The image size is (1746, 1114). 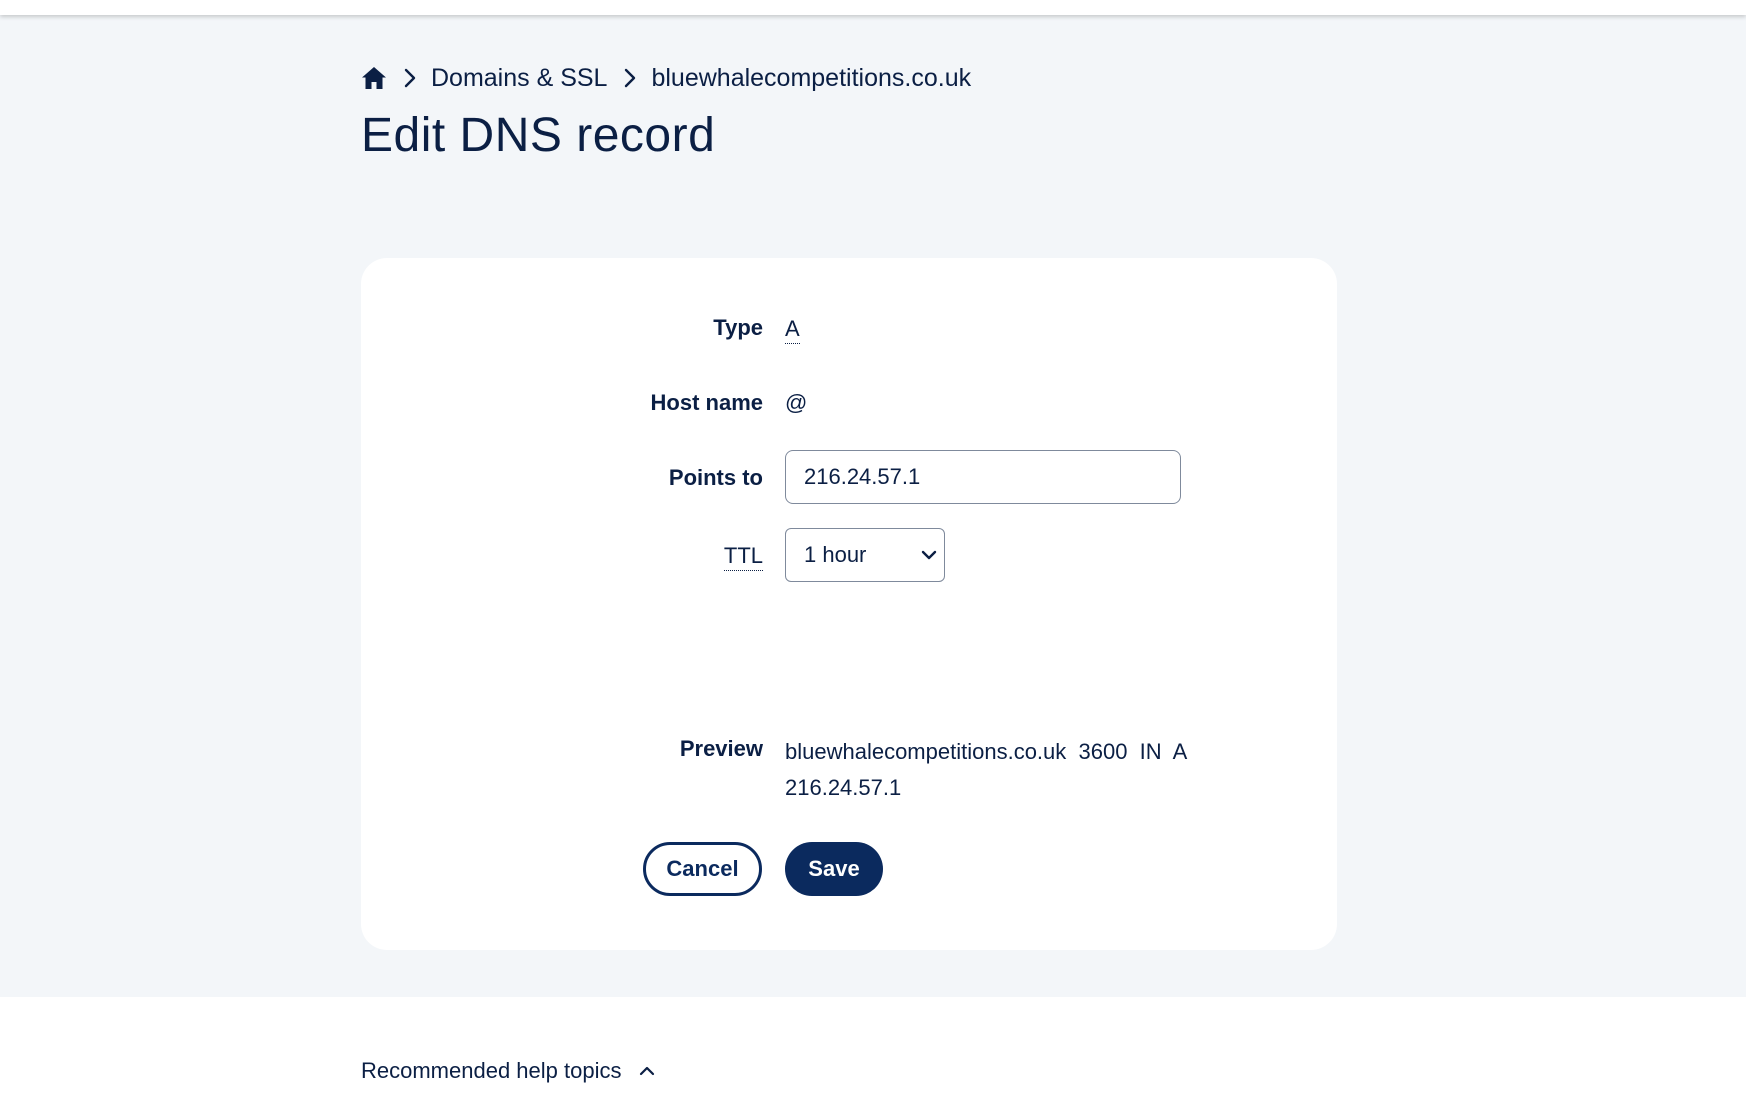 I want to click on help-topics-label: Recommended help topics, so click(x=491, y=1070).